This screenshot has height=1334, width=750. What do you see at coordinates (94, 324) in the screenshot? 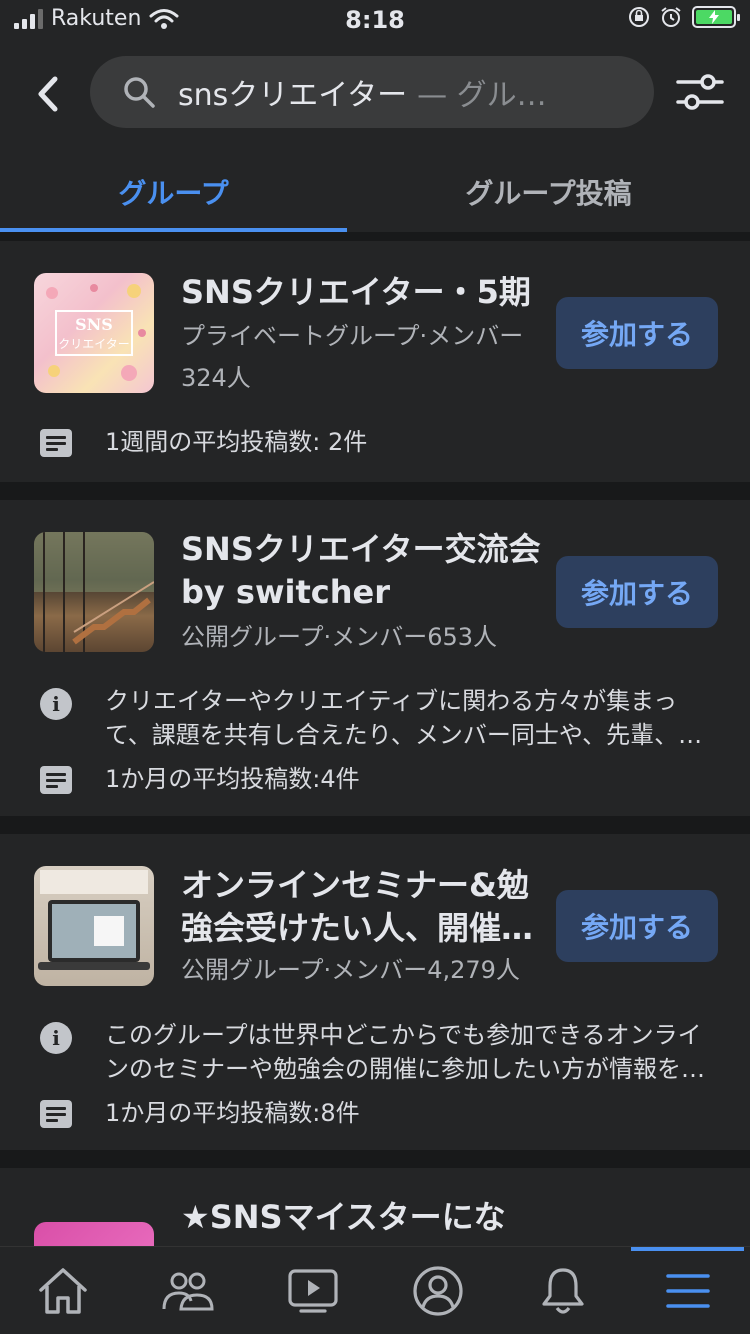
I see `thumbnail-label: SNS` at bounding box center [94, 324].